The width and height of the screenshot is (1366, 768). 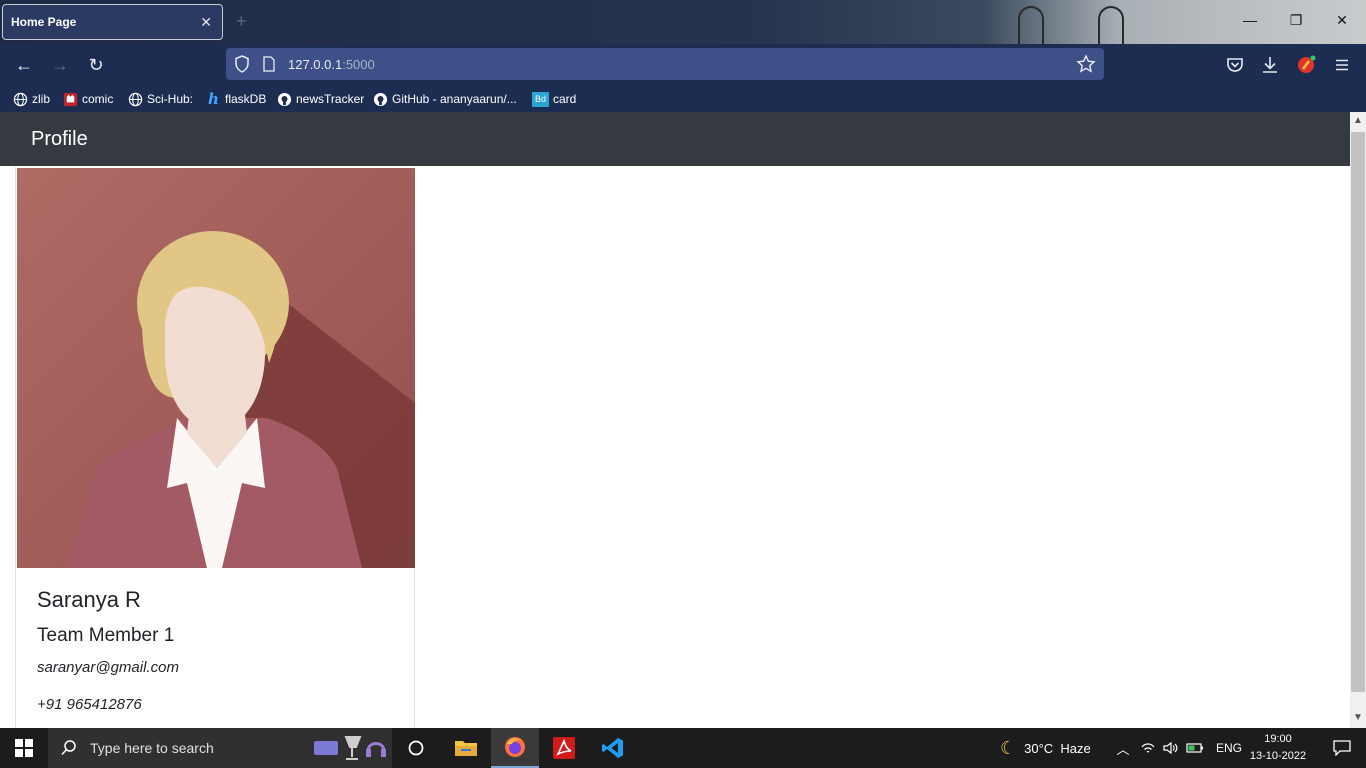 I want to click on bookmark-flaskdb: h flaskDB, so click(x=236, y=99).